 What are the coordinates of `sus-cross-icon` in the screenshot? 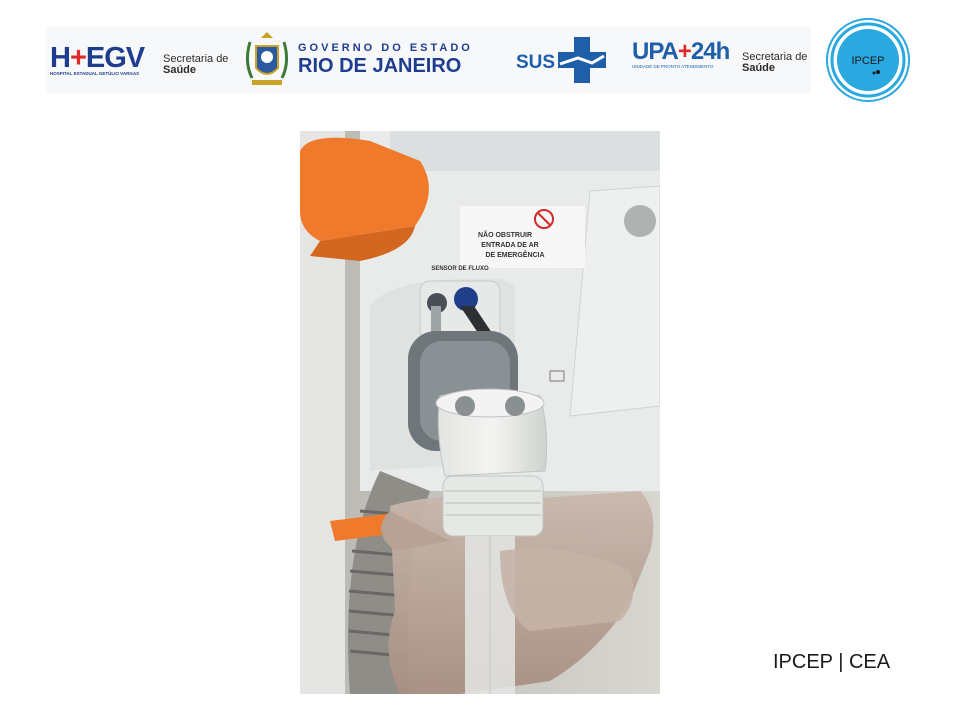 It's located at (582, 60).